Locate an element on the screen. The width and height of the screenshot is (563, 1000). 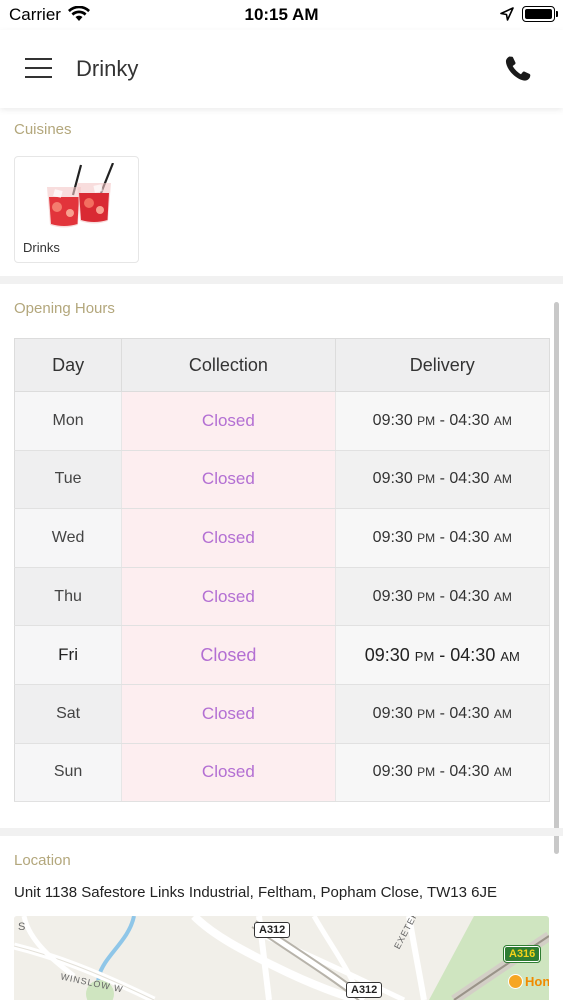
day-cell: Fri is located at coordinates (68, 655).